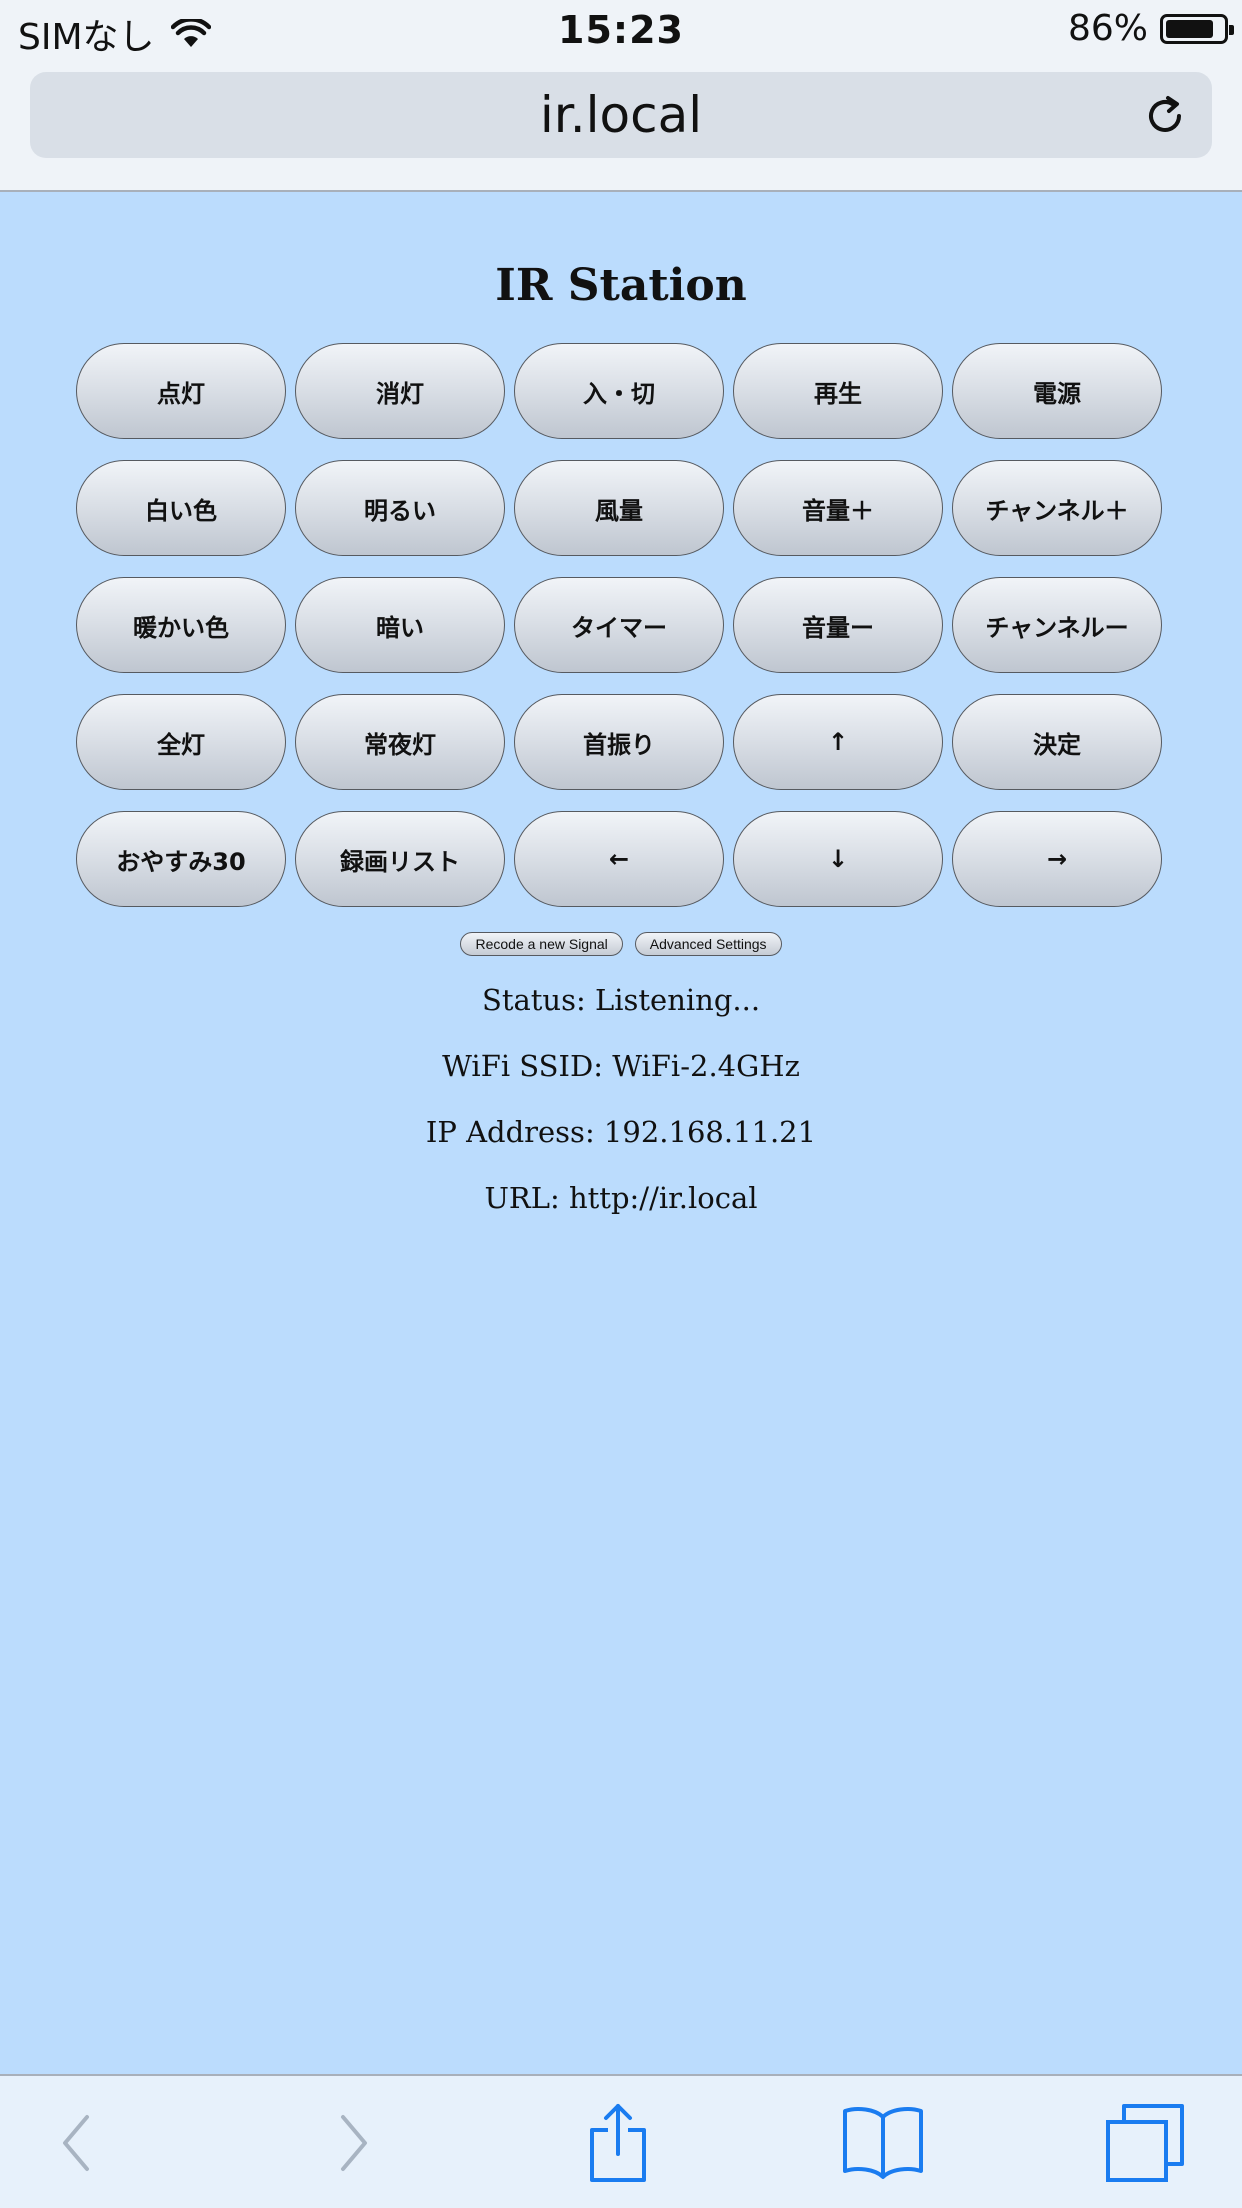  What do you see at coordinates (838, 625) in the screenshot?
I see `ir-button: 音量ー` at bounding box center [838, 625].